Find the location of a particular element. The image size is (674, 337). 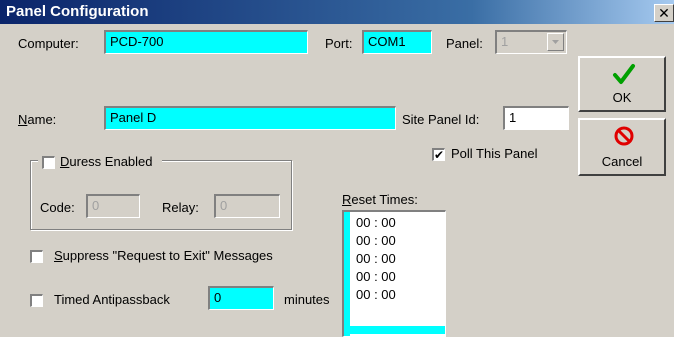

duress-enabled-label: Duress Enabled is located at coordinates (106, 161).